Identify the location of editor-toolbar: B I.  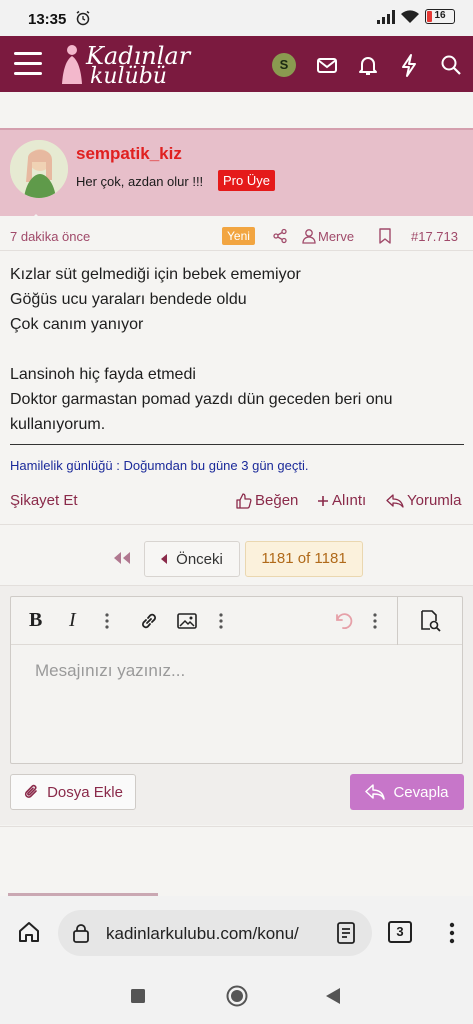
(236, 621).